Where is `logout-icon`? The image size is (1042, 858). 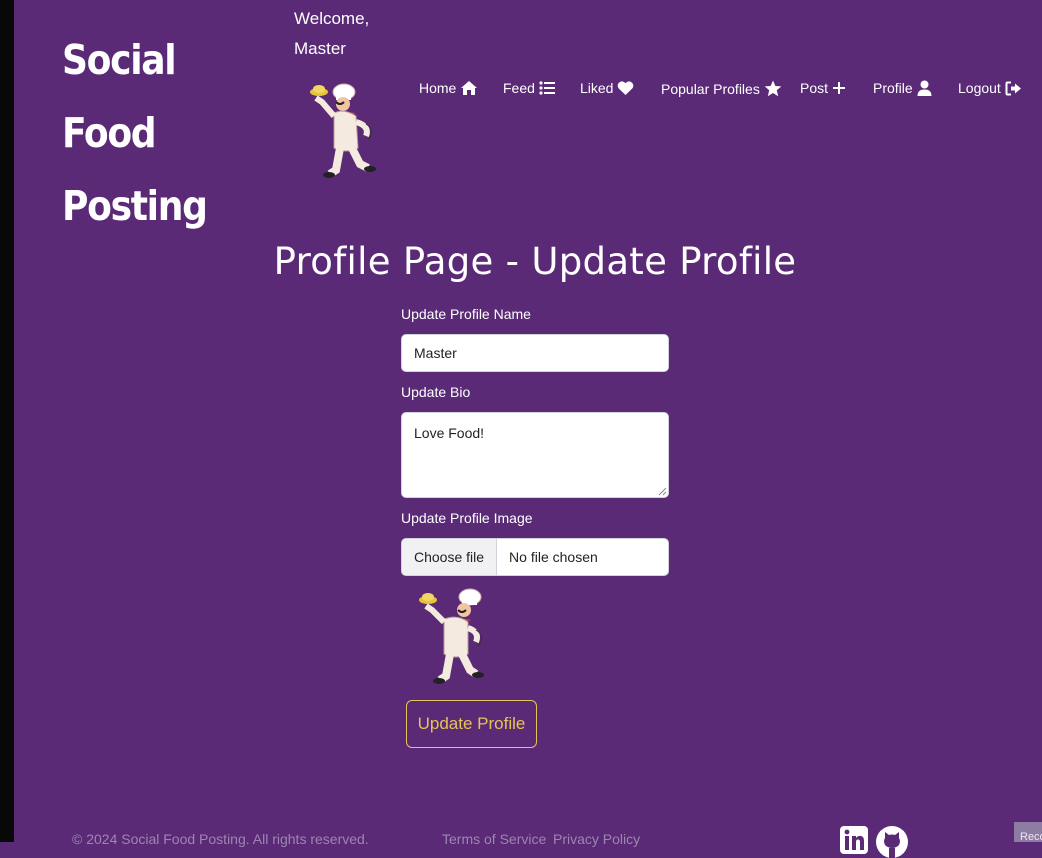
logout-icon is located at coordinates (1013, 88).